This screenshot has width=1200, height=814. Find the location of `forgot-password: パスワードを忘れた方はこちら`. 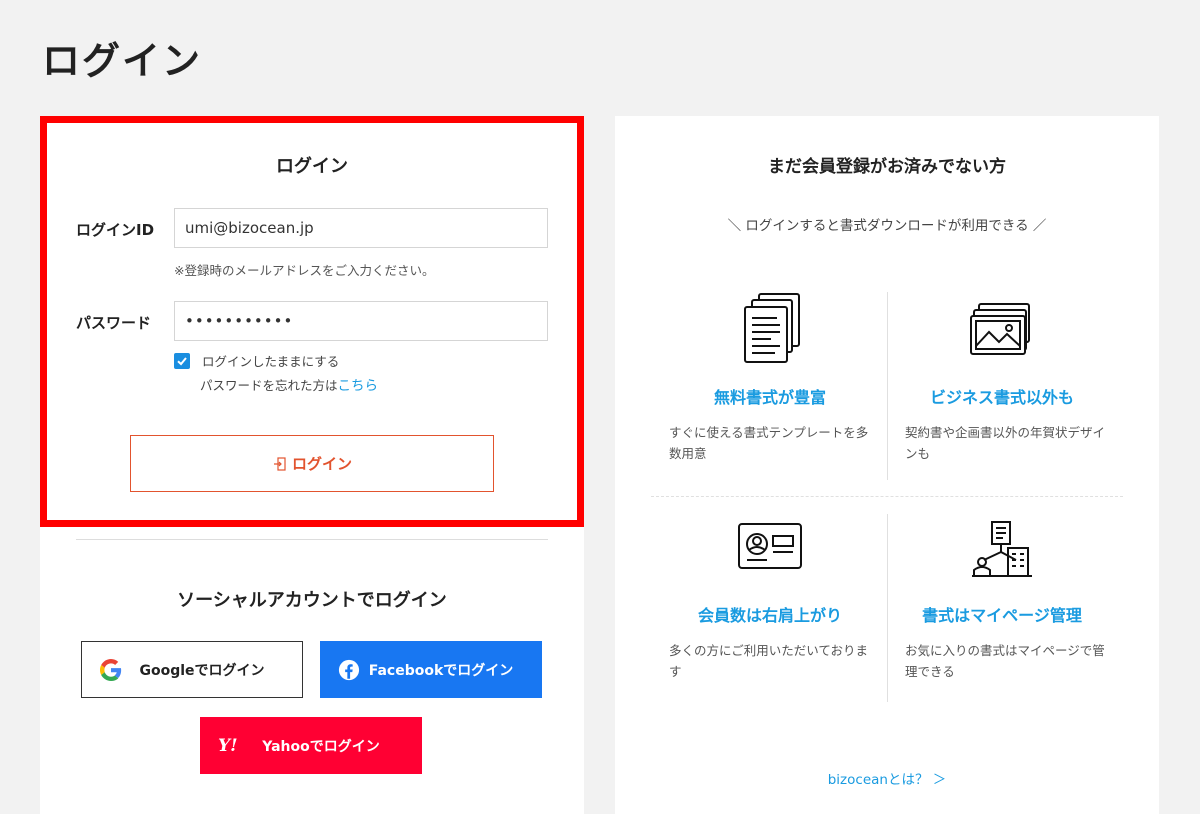

forgot-password: パスワードを忘れた方はこちら is located at coordinates (289, 384).